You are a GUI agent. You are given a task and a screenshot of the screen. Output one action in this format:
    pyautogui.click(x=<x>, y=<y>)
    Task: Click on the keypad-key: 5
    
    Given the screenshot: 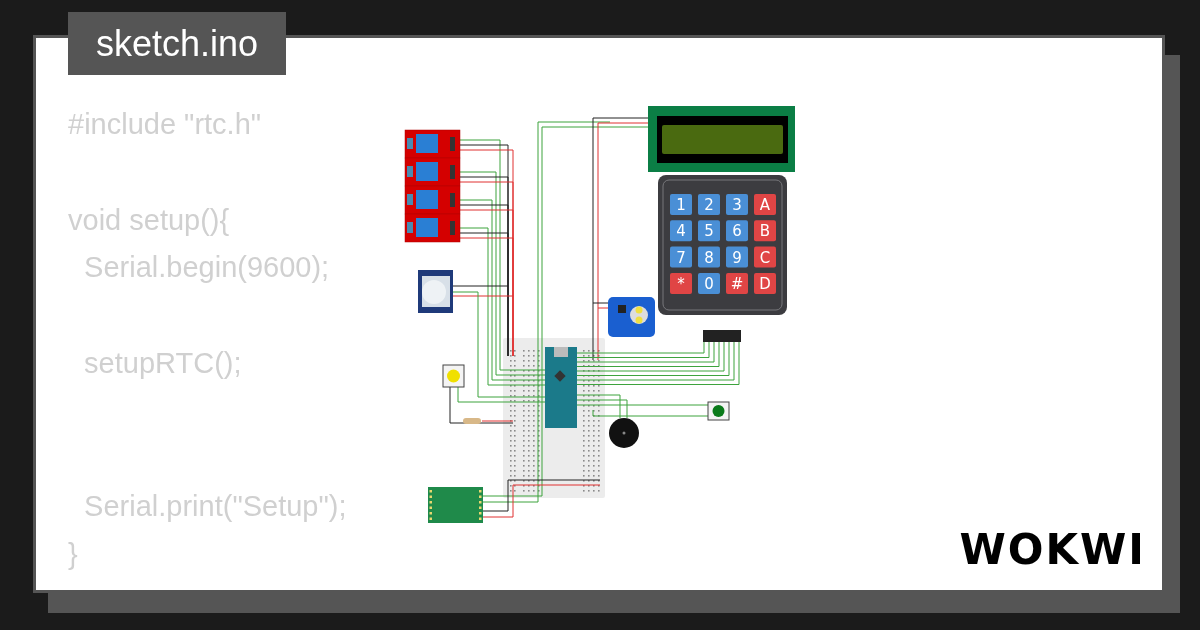 What is the action you would take?
    pyautogui.click(x=709, y=231)
    